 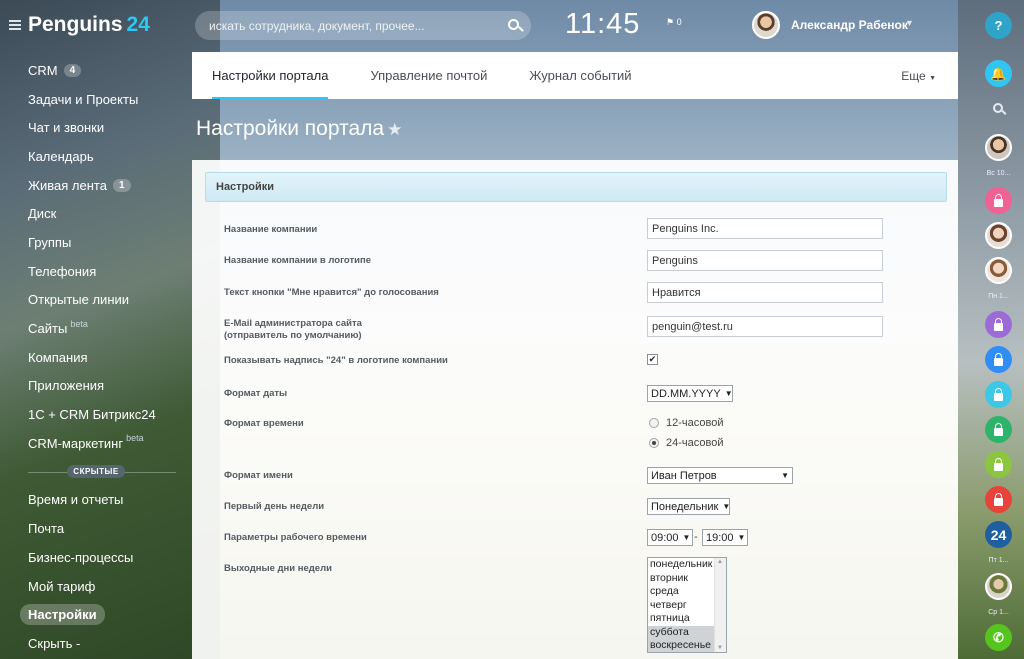 What do you see at coordinates (96, 357) in the screenshot?
I see `menu-item-company: Компания` at bounding box center [96, 357].